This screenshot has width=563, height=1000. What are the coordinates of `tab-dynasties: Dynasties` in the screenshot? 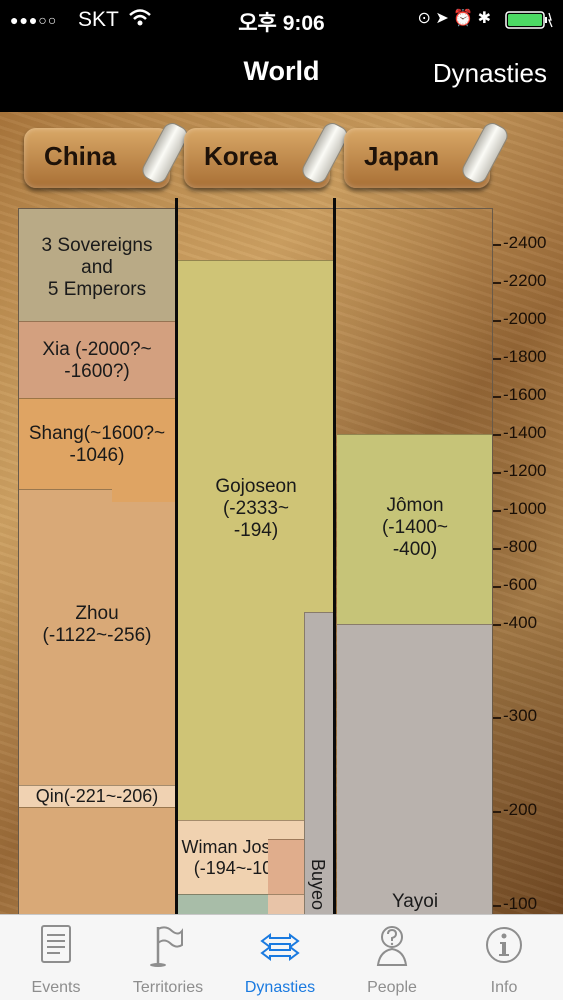 It's located at (280, 957).